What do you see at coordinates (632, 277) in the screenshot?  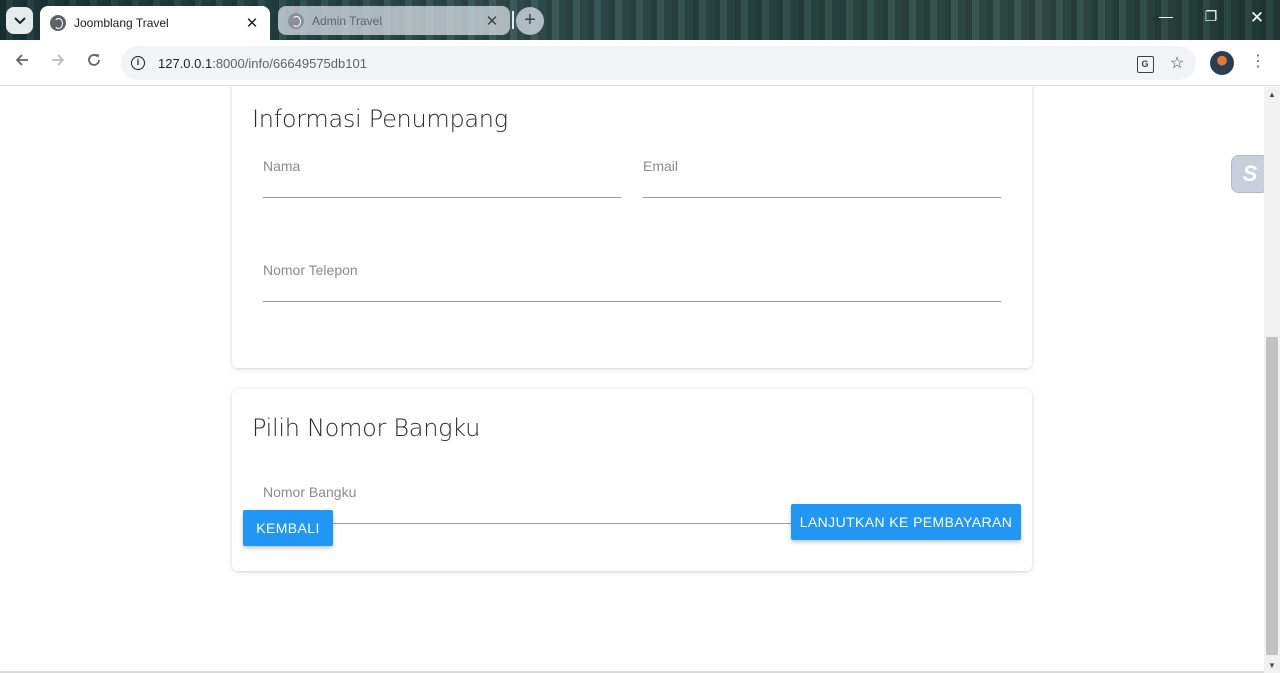 I see `phone-input` at bounding box center [632, 277].